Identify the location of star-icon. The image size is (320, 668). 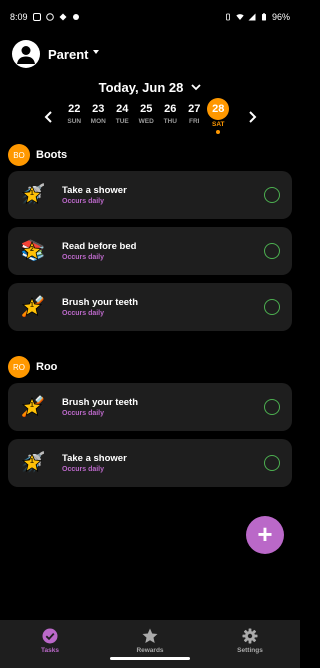
(150, 635).